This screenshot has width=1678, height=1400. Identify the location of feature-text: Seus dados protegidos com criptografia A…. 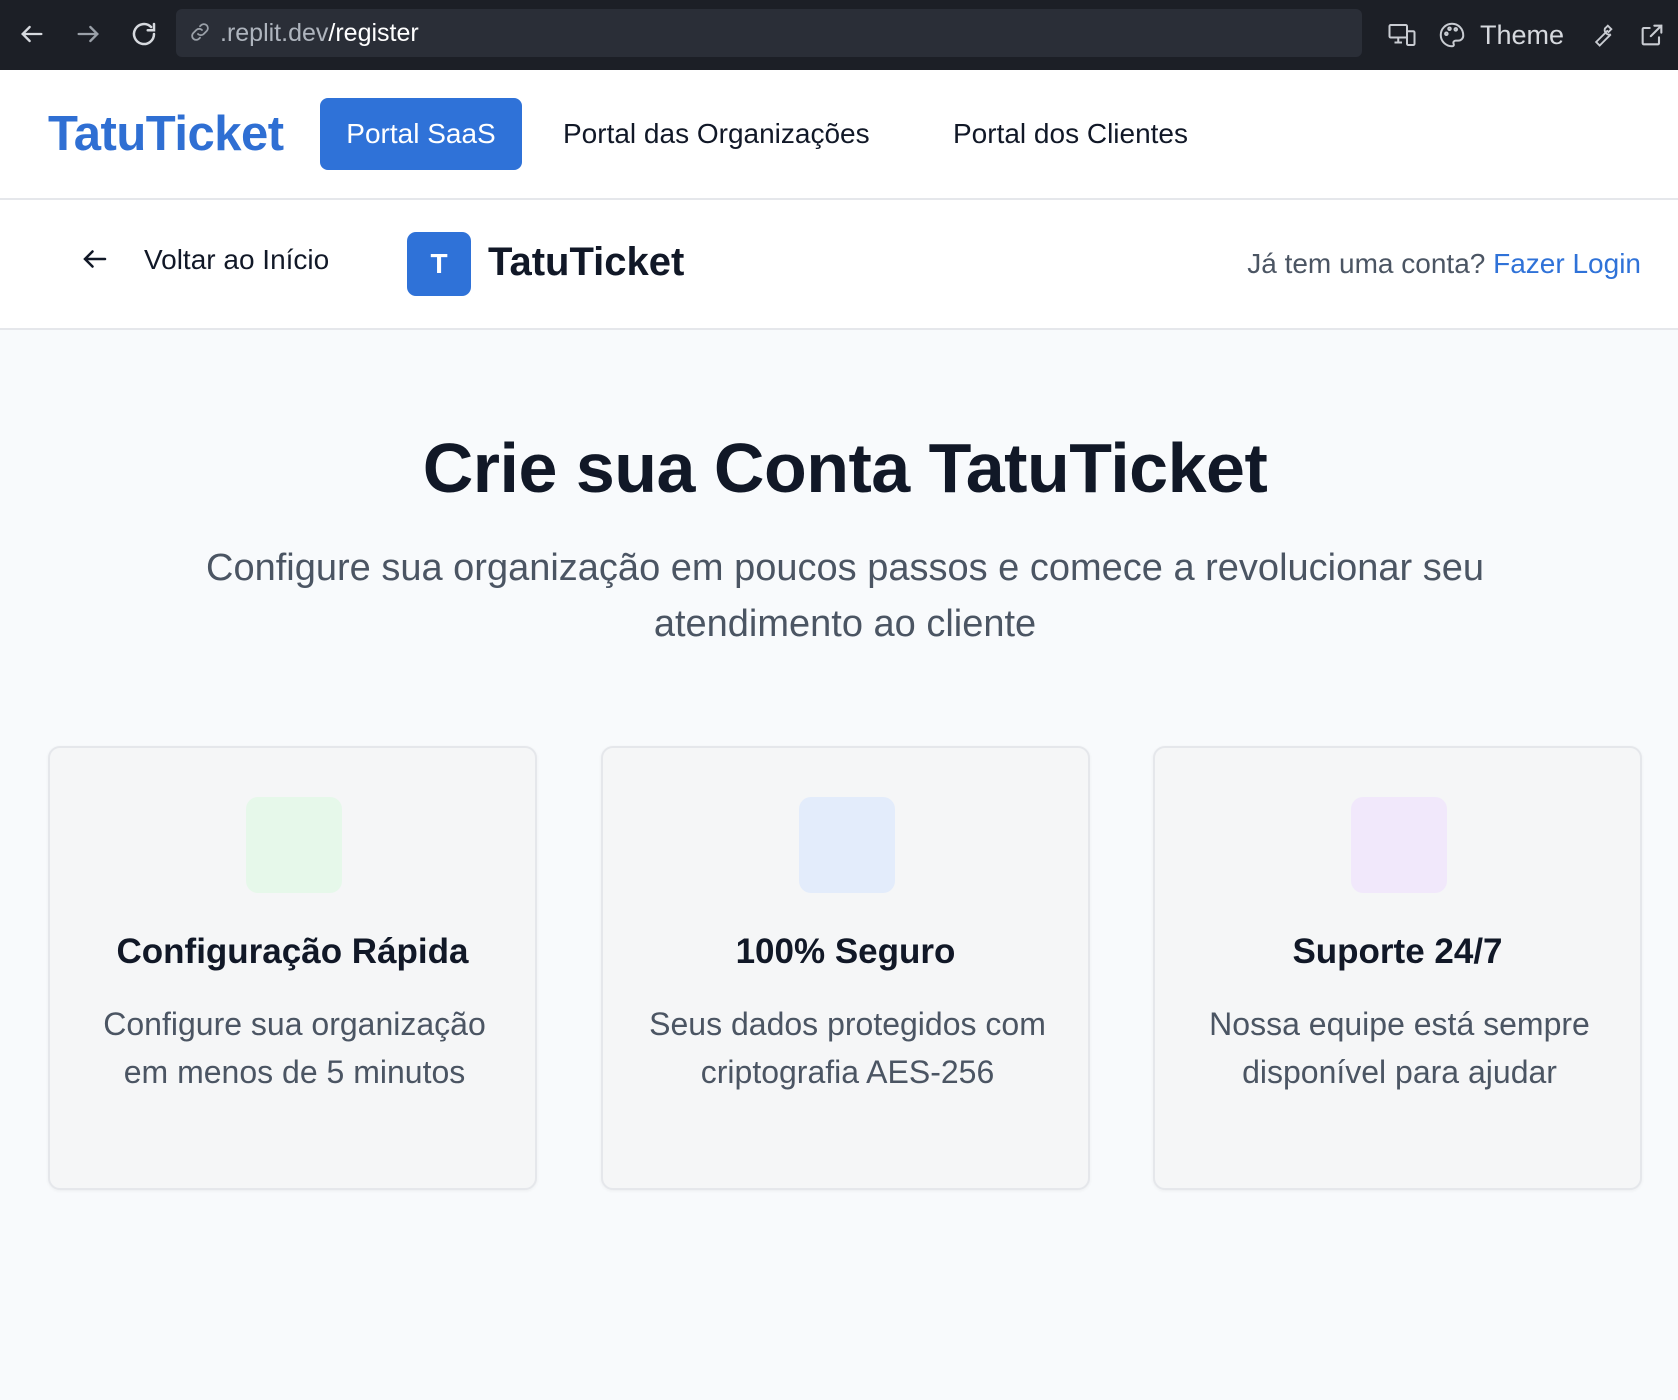
(847, 1048).